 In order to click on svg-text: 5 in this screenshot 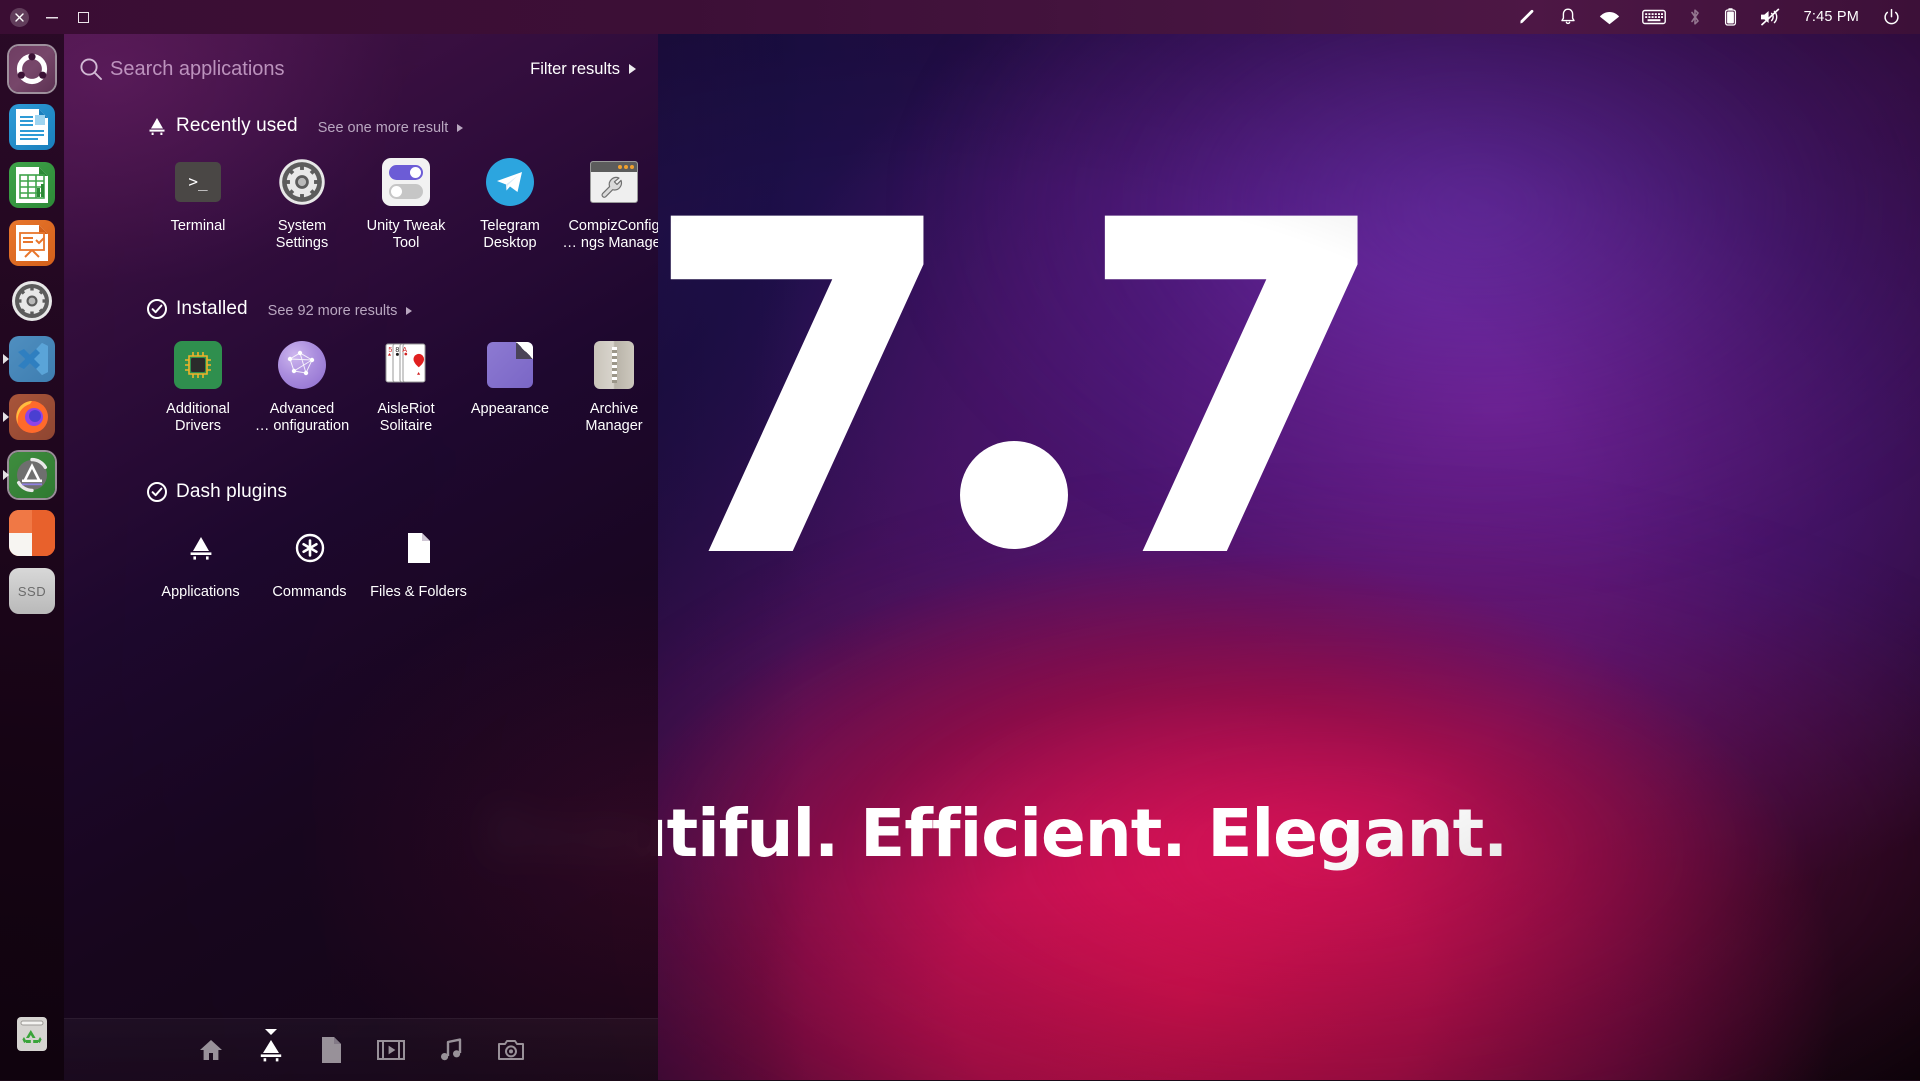, I will do `click(390, 350)`.